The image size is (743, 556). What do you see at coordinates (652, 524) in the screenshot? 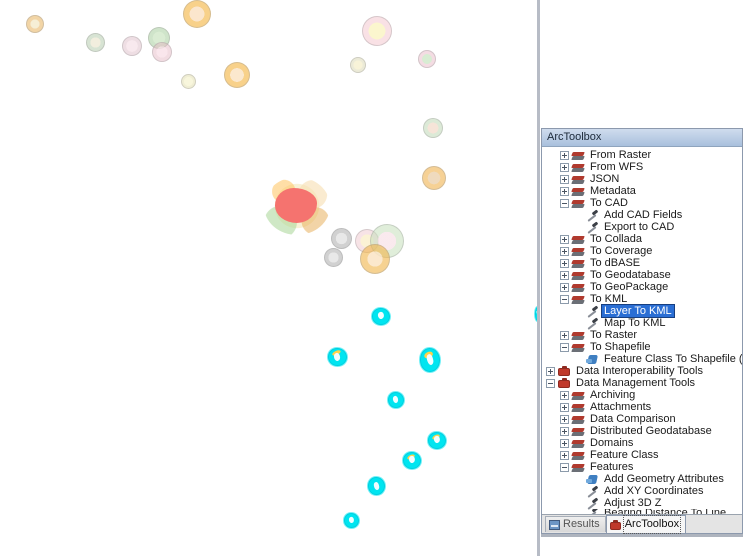
I see `panel-tab-label: ArcToolbox` at bounding box center [652, 524].